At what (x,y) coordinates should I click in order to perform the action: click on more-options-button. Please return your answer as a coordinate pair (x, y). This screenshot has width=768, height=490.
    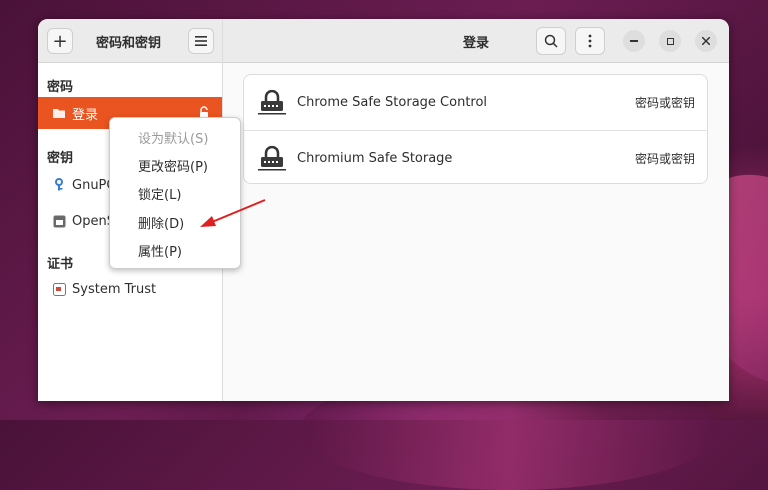
    Looking at the image, I should click on (590, 41).